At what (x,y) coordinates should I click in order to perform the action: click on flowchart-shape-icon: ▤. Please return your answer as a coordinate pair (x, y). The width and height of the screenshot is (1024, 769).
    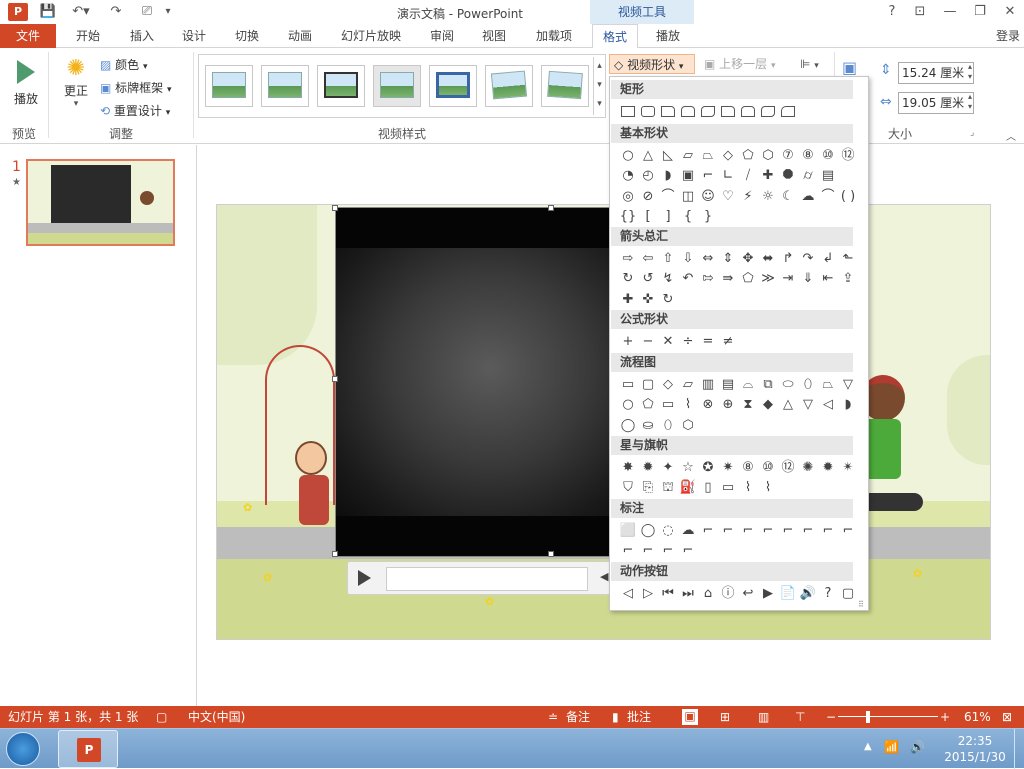
    Looking at the image, I should click on (728, 384).